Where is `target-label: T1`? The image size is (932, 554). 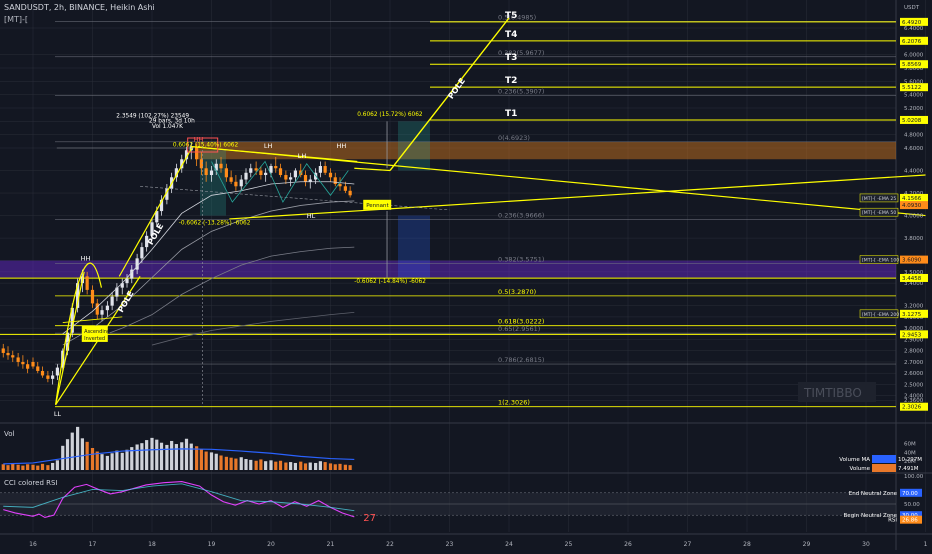
target-label: T1 is located at coordinates (511, 114).